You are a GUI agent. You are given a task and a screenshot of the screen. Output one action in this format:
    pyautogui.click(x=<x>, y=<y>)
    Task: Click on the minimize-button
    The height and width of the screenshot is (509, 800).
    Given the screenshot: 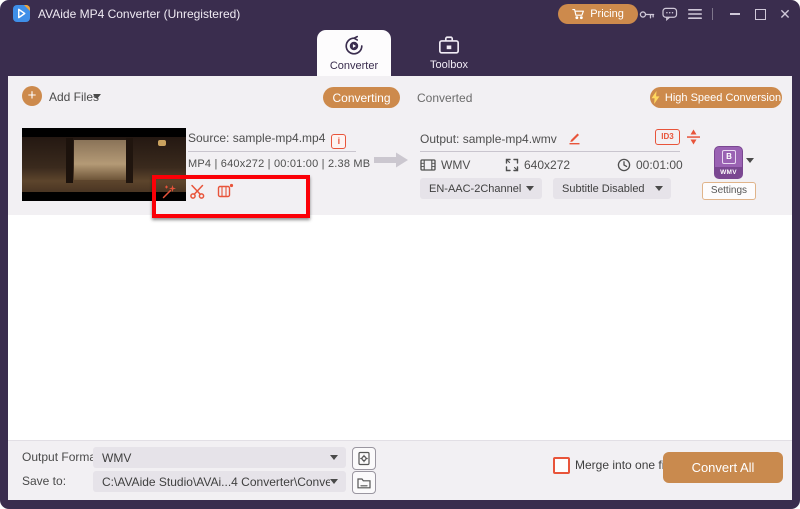 What is the action you would take?
    pyautogui.click(x=735, y=14)
    